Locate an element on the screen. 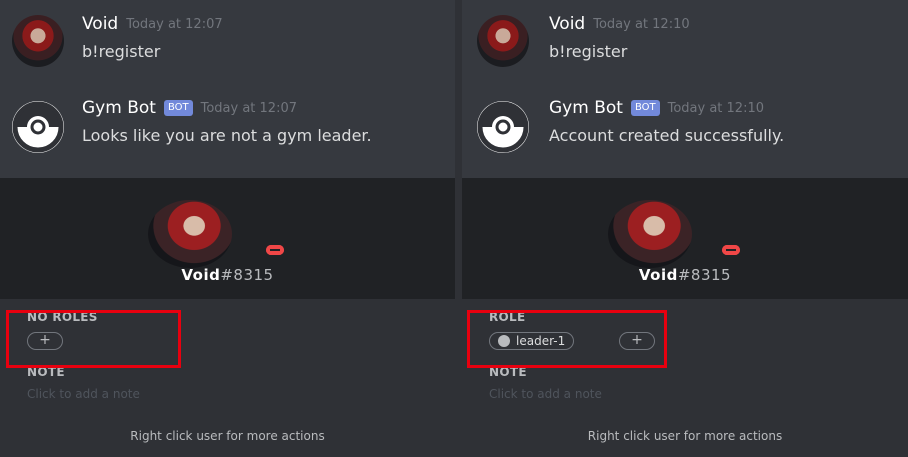  message-void-register: Void Today at 12:07 b!register is located at coordinates (227, 47).